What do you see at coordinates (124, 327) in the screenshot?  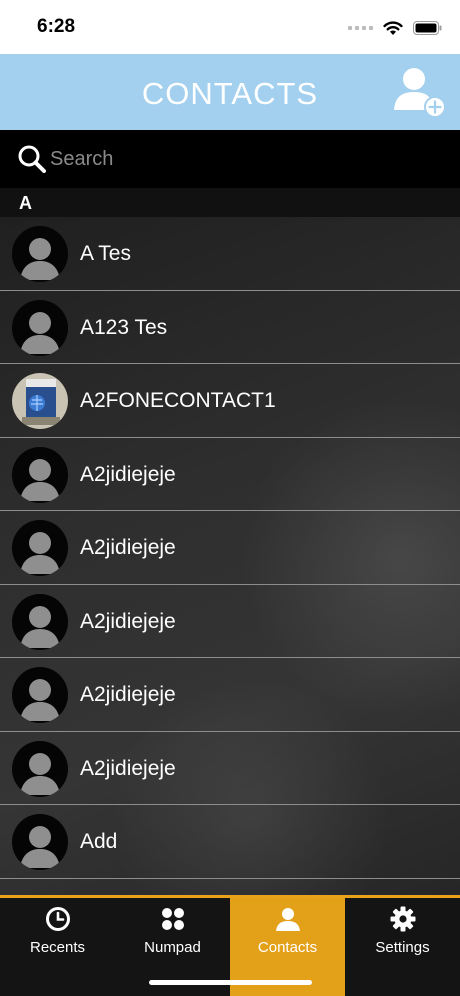 I see `contact-name: A123 Tes` at bounding box center [124, 327].